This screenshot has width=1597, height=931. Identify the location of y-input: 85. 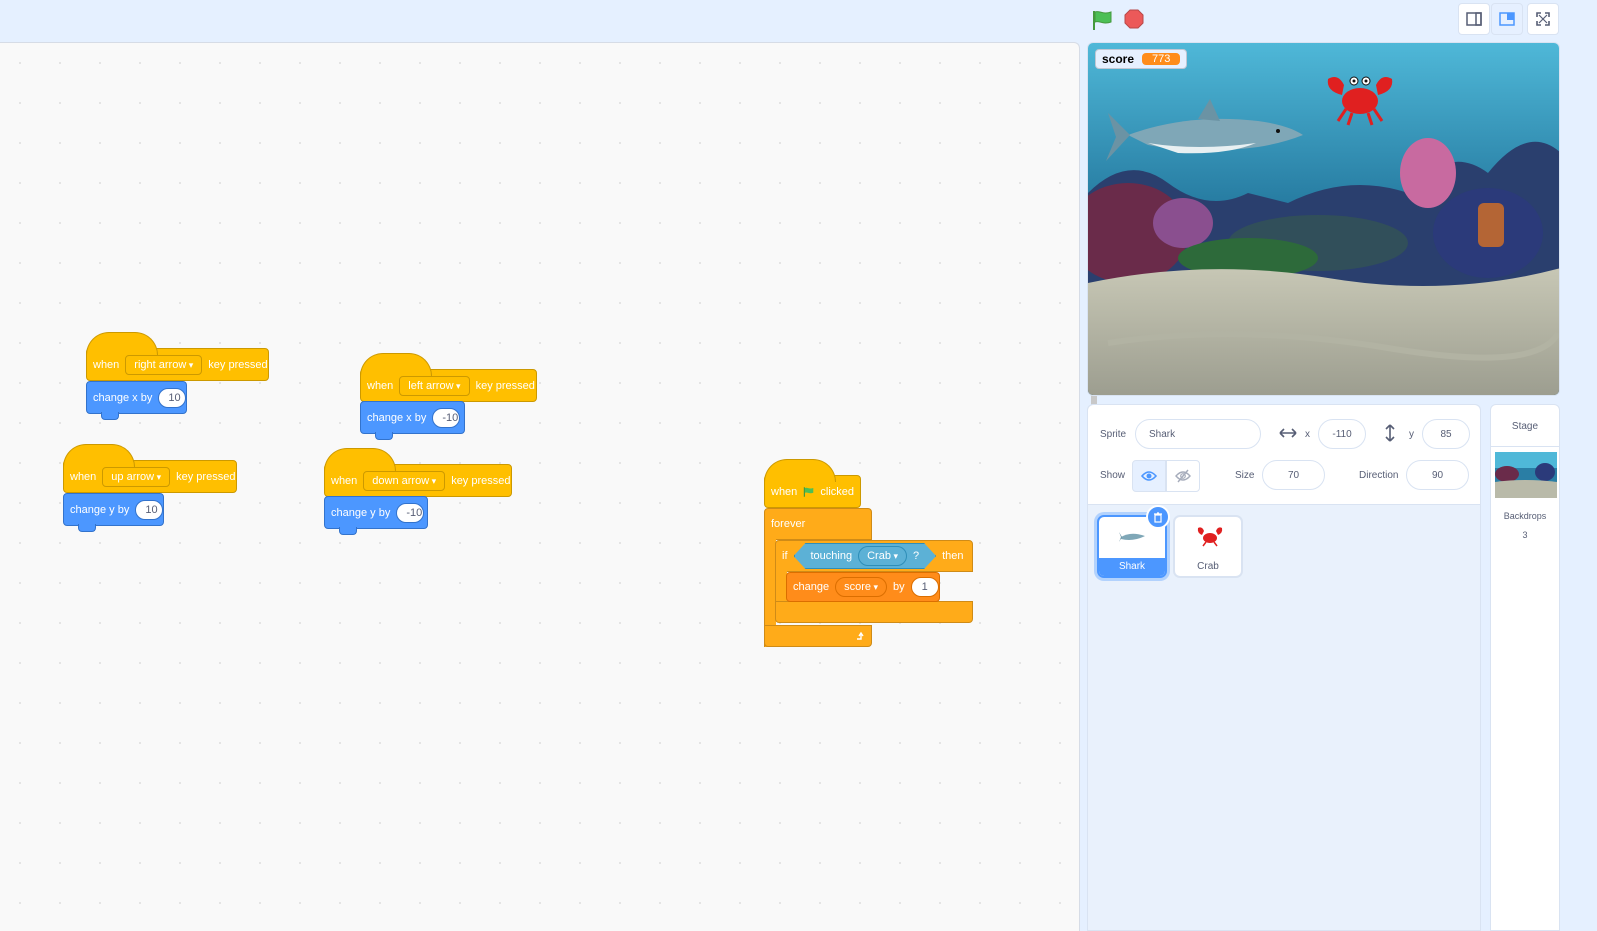
(1446, 434).